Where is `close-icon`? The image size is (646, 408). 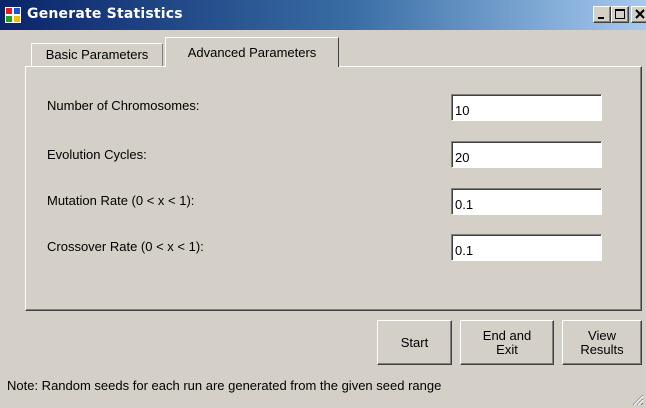
close-icon is located at coordinates (640, 14).